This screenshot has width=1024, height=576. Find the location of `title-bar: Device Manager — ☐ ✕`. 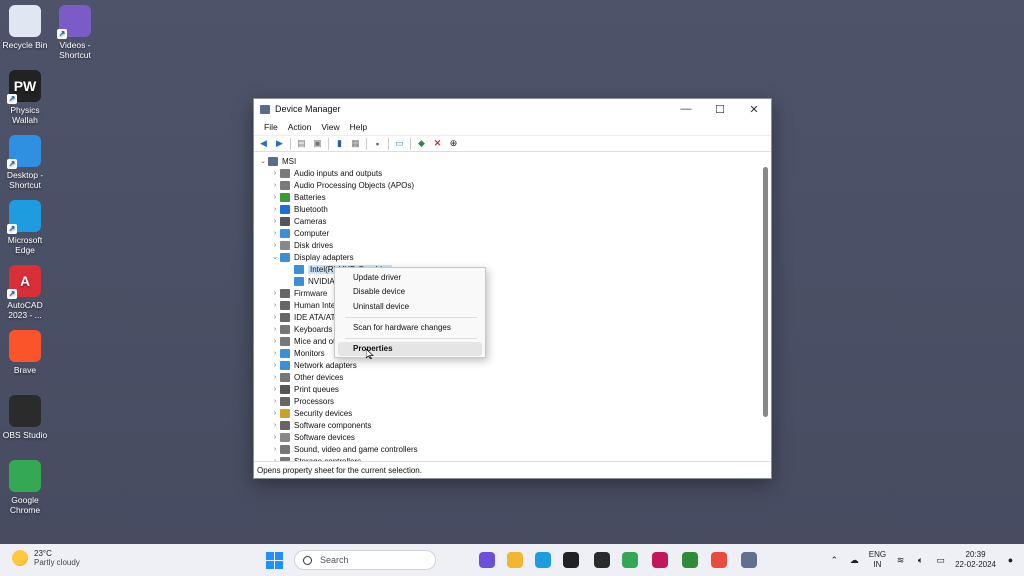

title-bar: Device Manager — ☐ ✕ is located at coordinates (512, 109).